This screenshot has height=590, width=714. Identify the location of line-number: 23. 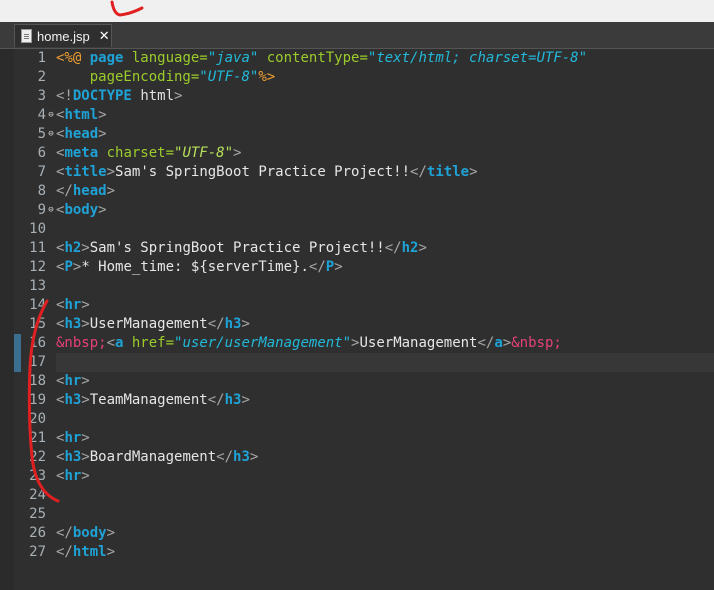
(35, 476).